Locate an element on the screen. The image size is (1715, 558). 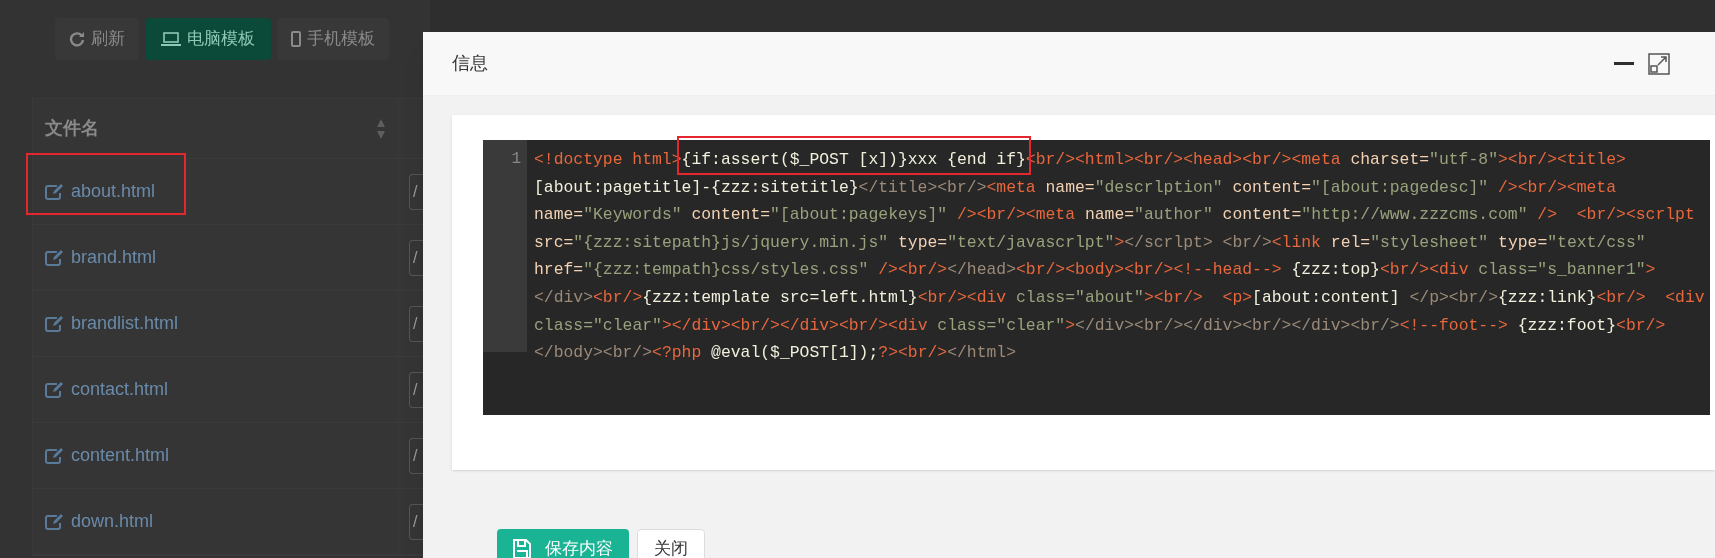
save-button: 保存内容 is located at coordinates (563, 543).